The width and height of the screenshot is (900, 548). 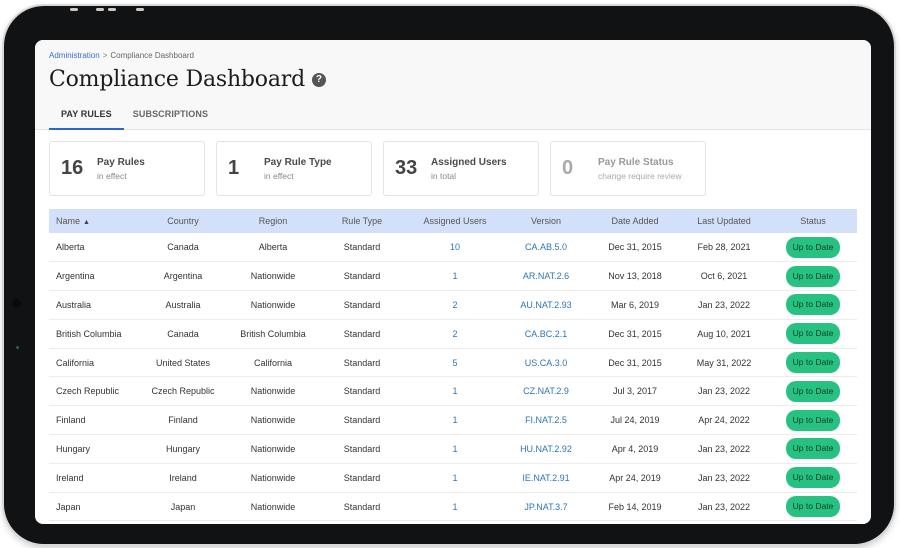 What do you see at coordinates (546, 221) in the screenshot?
I see `column-header-version: Version` at bounding box center [546, 221].